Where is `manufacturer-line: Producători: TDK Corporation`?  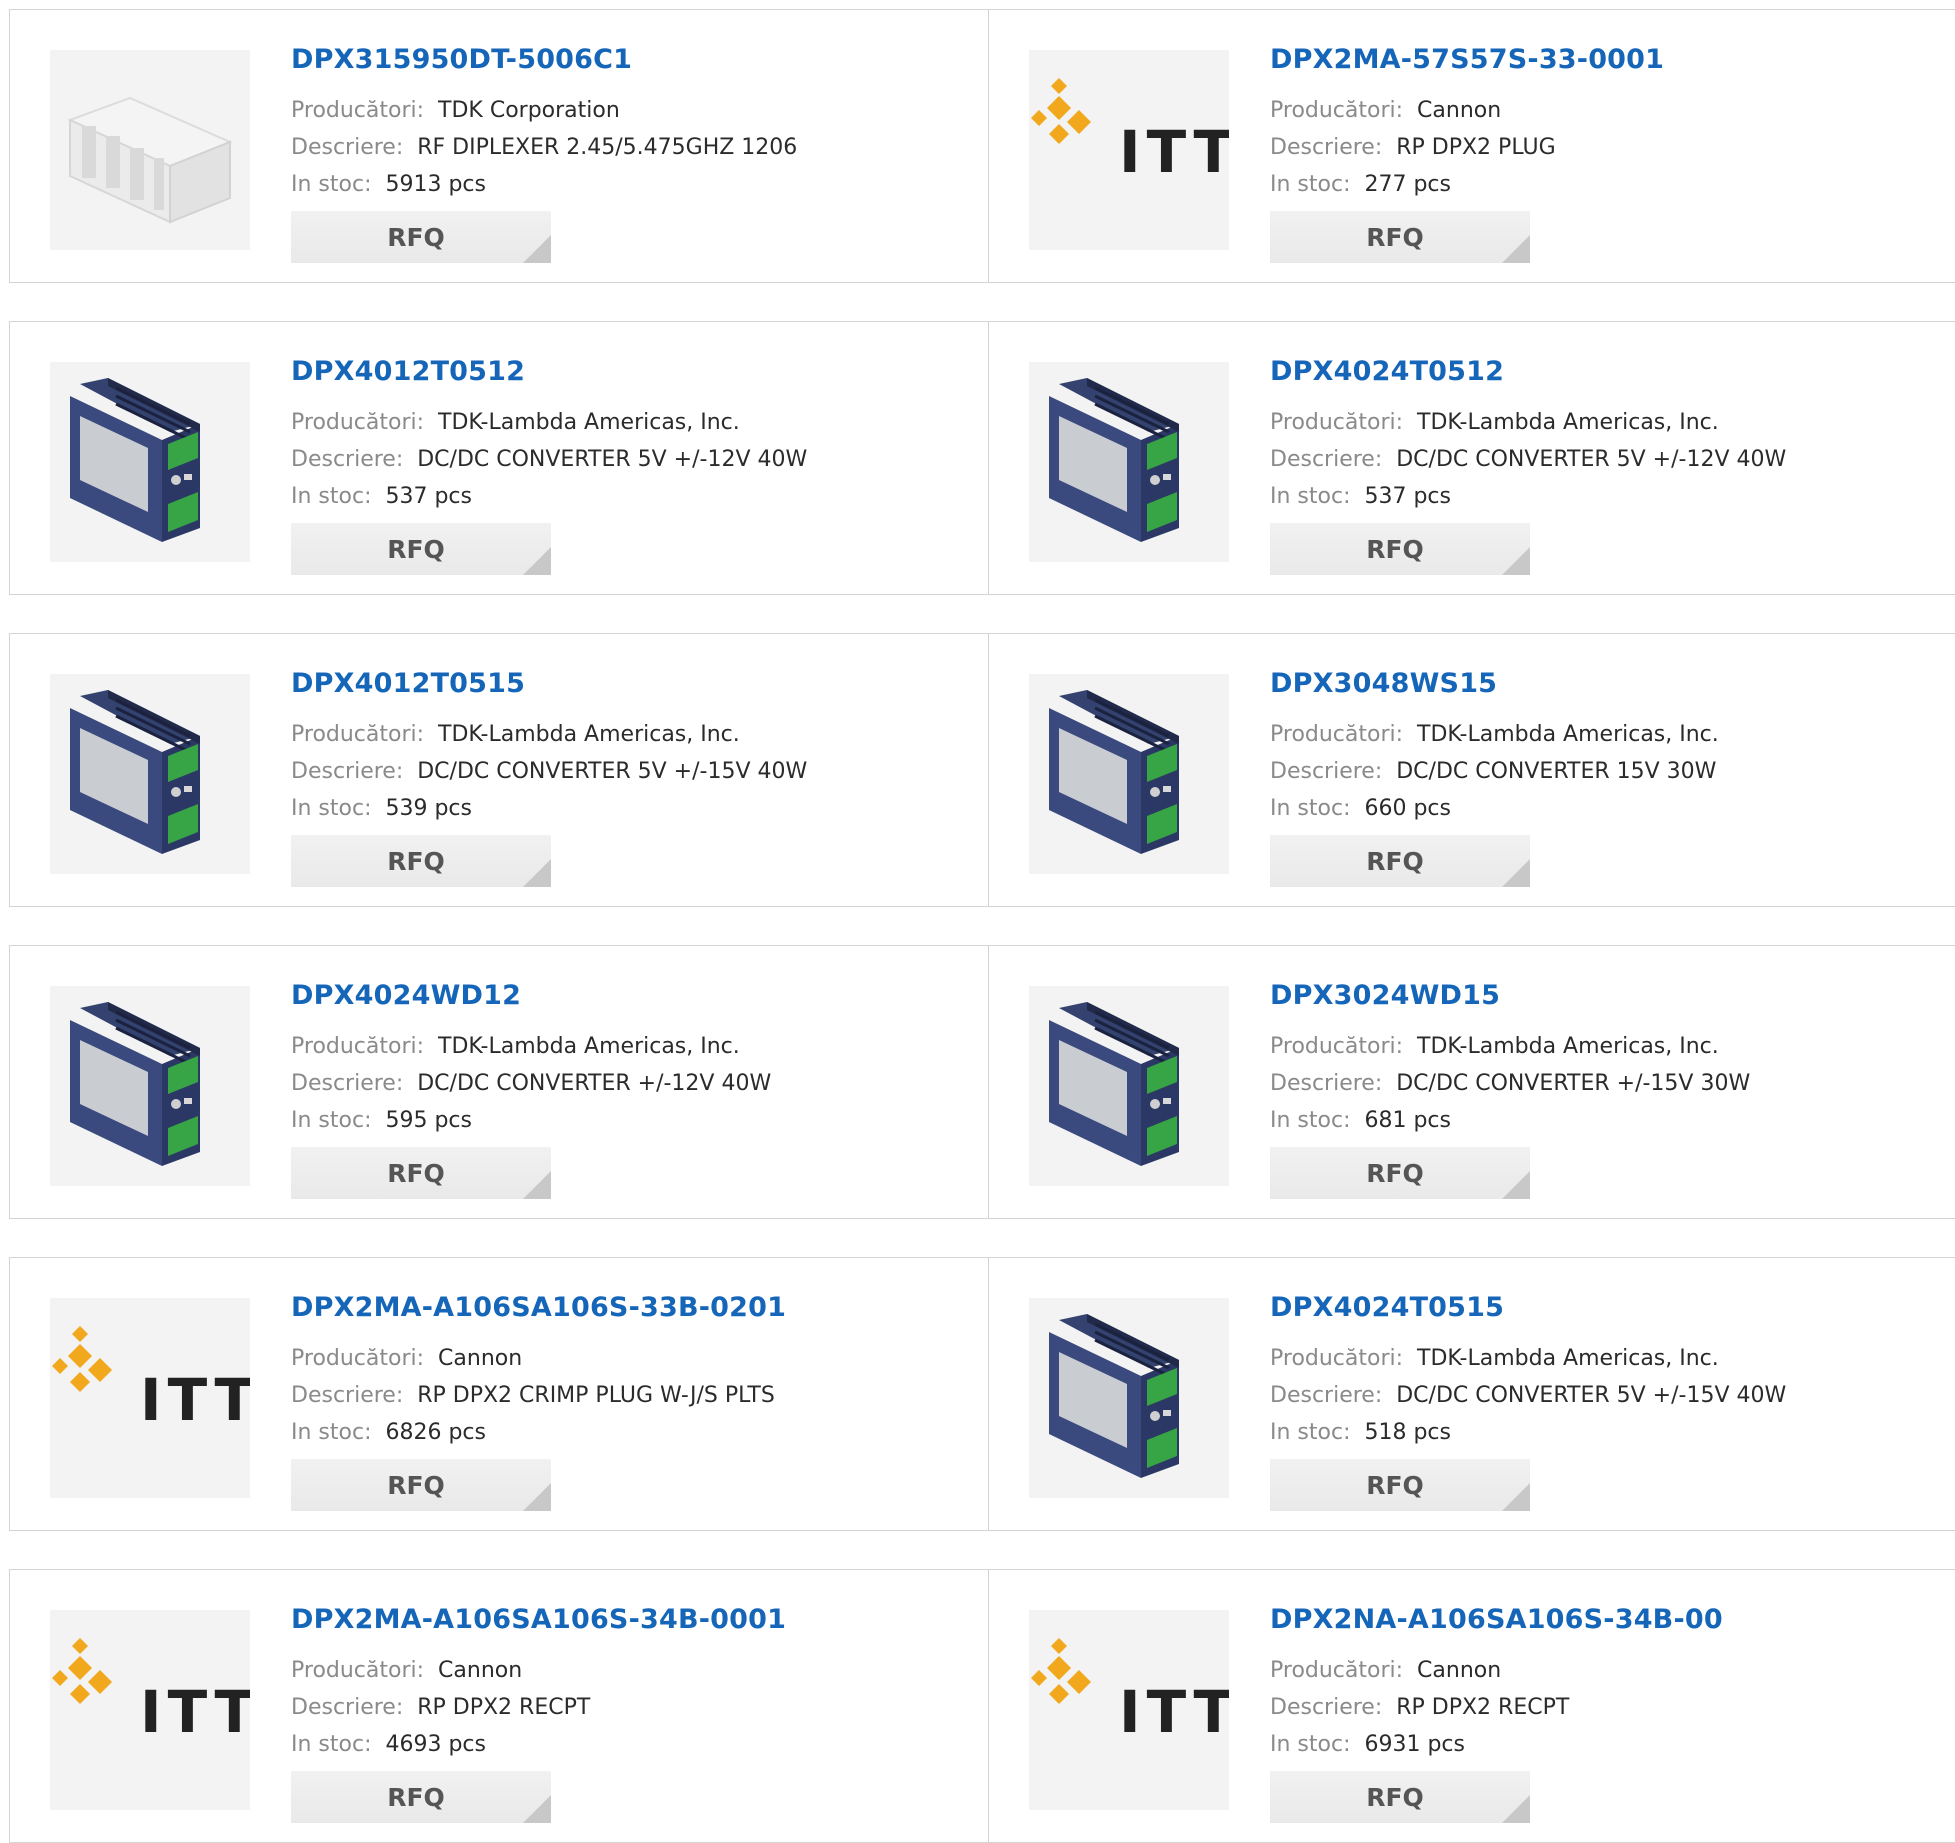 manufacturer-line: Producători: TDK Corporation is located at coordinates (455, 110).